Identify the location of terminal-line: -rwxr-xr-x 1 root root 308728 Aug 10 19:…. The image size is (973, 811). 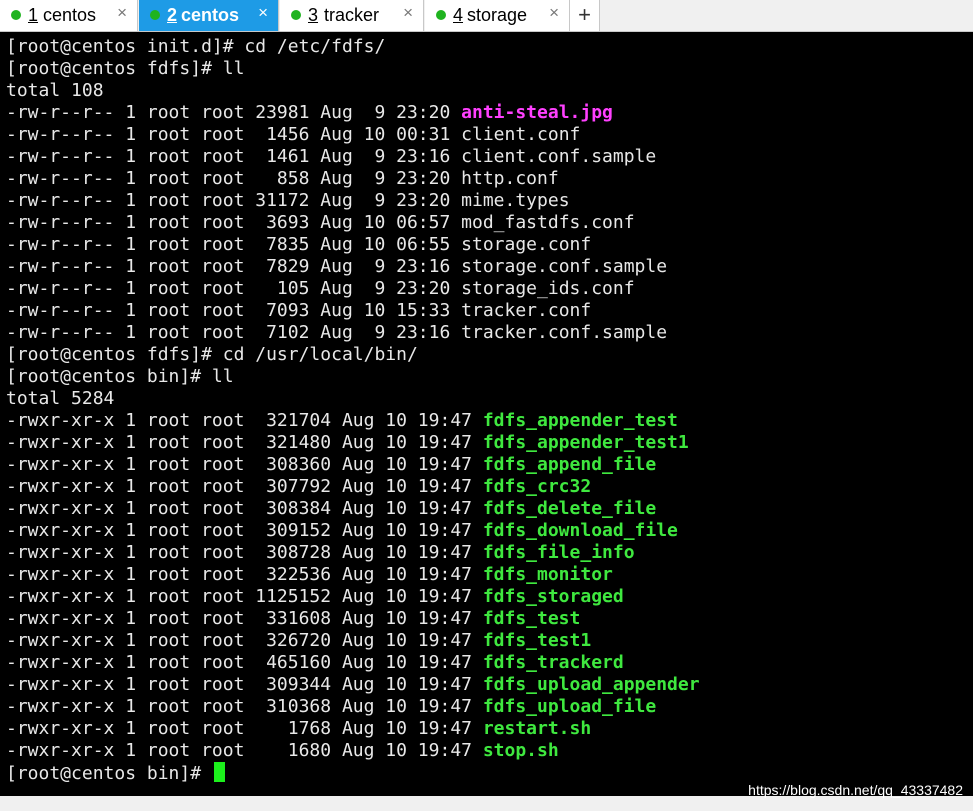
(486, 553).